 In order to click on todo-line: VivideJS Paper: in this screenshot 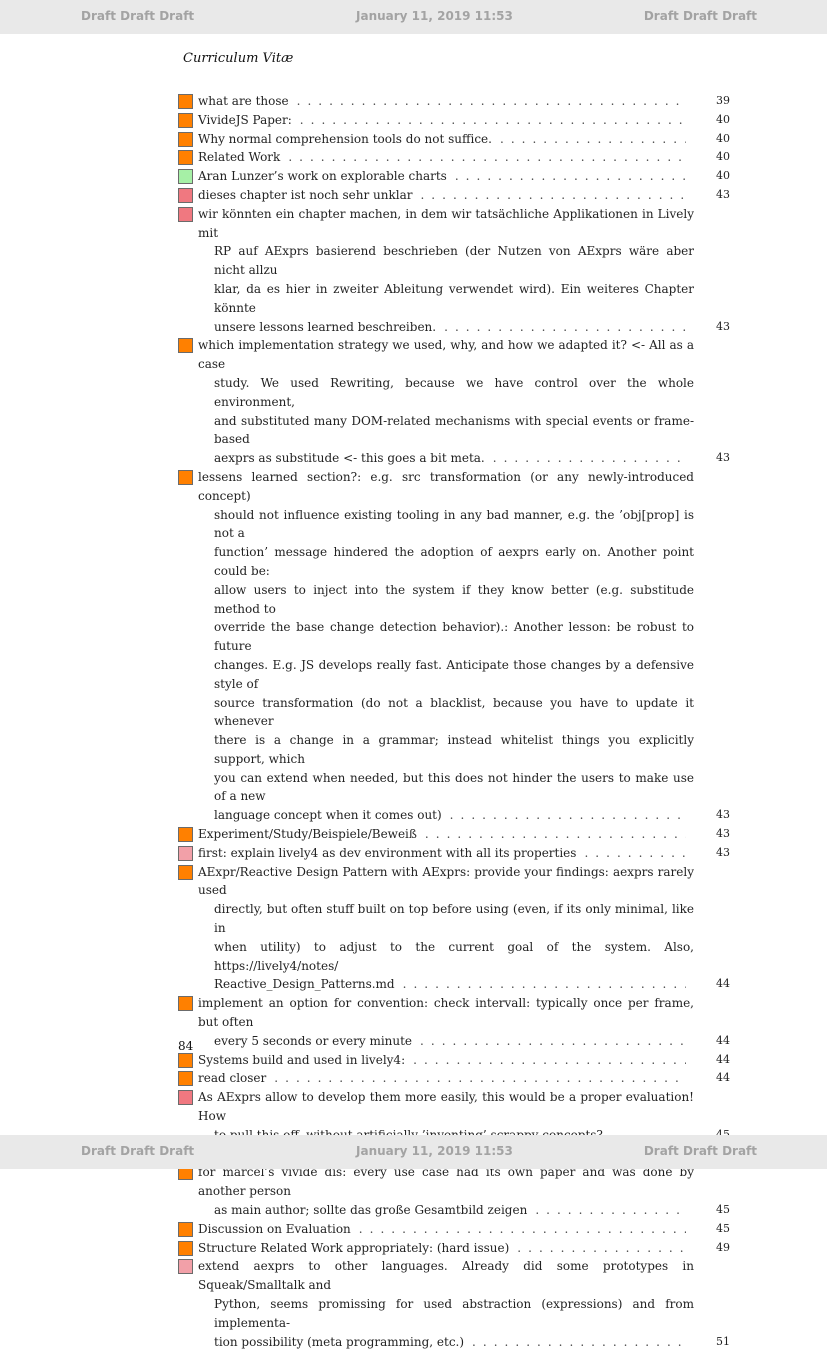, I will do `click(245, 119)`.